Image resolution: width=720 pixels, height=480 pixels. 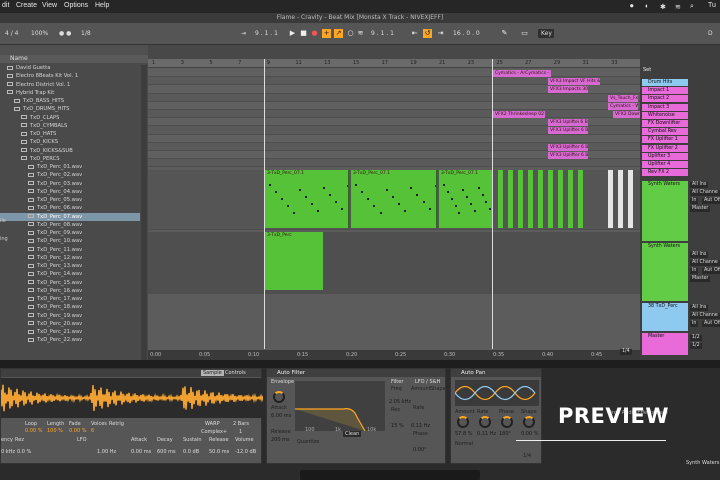 I want to click on loop-toggle-icon: ↺, so click(x=427, y=33).